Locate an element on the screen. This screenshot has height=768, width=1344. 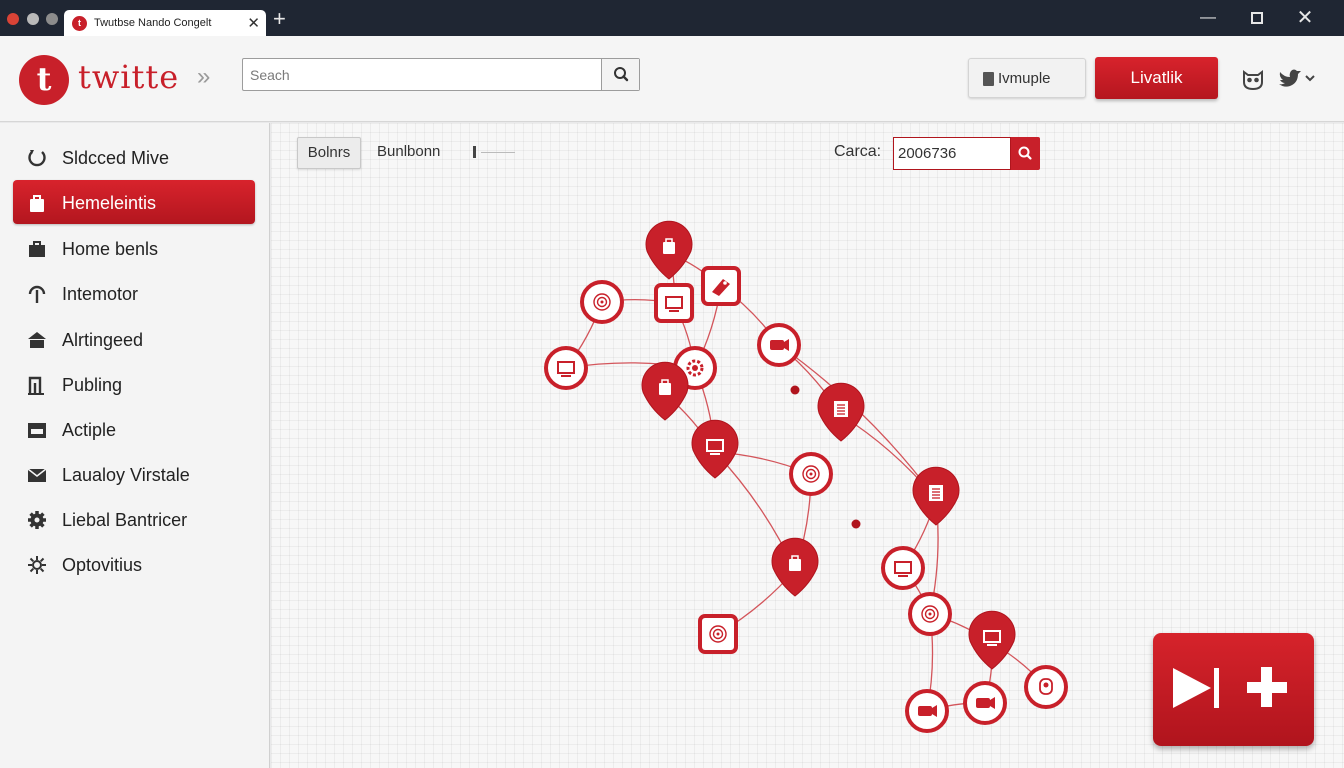
sidebar-item-label: Publing is located at coordinates (92, 385).